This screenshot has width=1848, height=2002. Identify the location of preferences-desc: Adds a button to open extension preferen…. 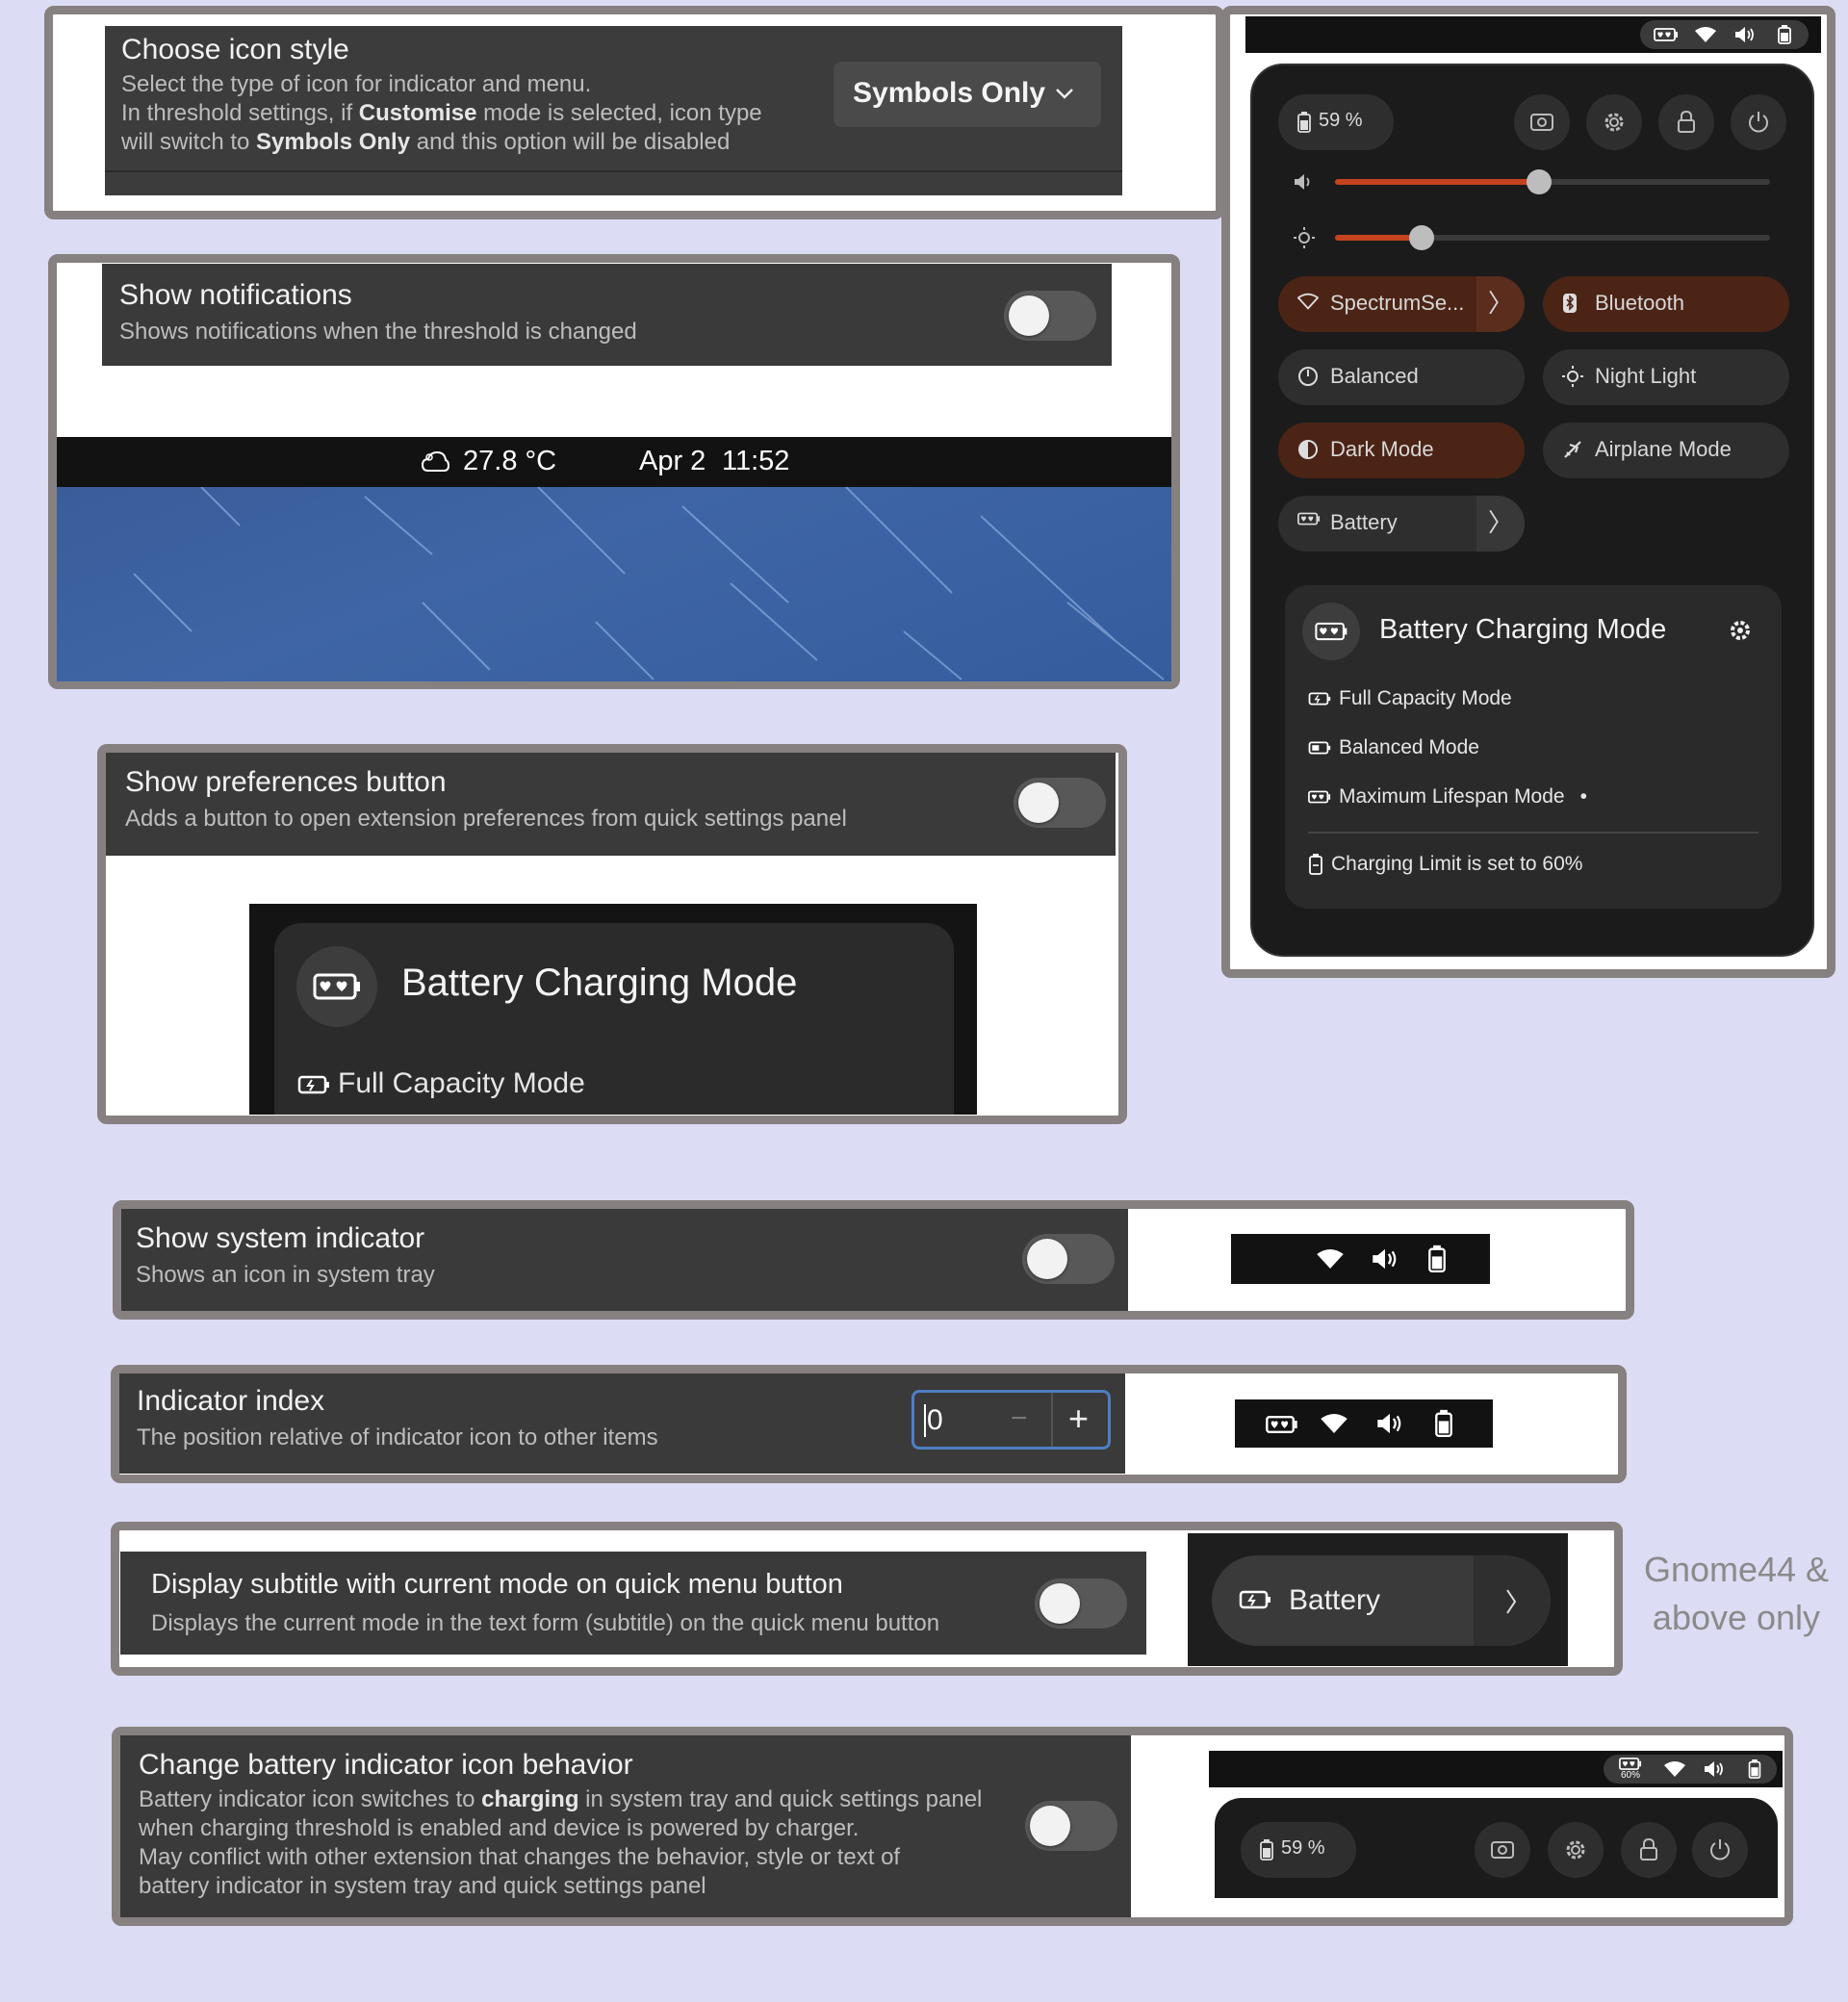
(486, 819).